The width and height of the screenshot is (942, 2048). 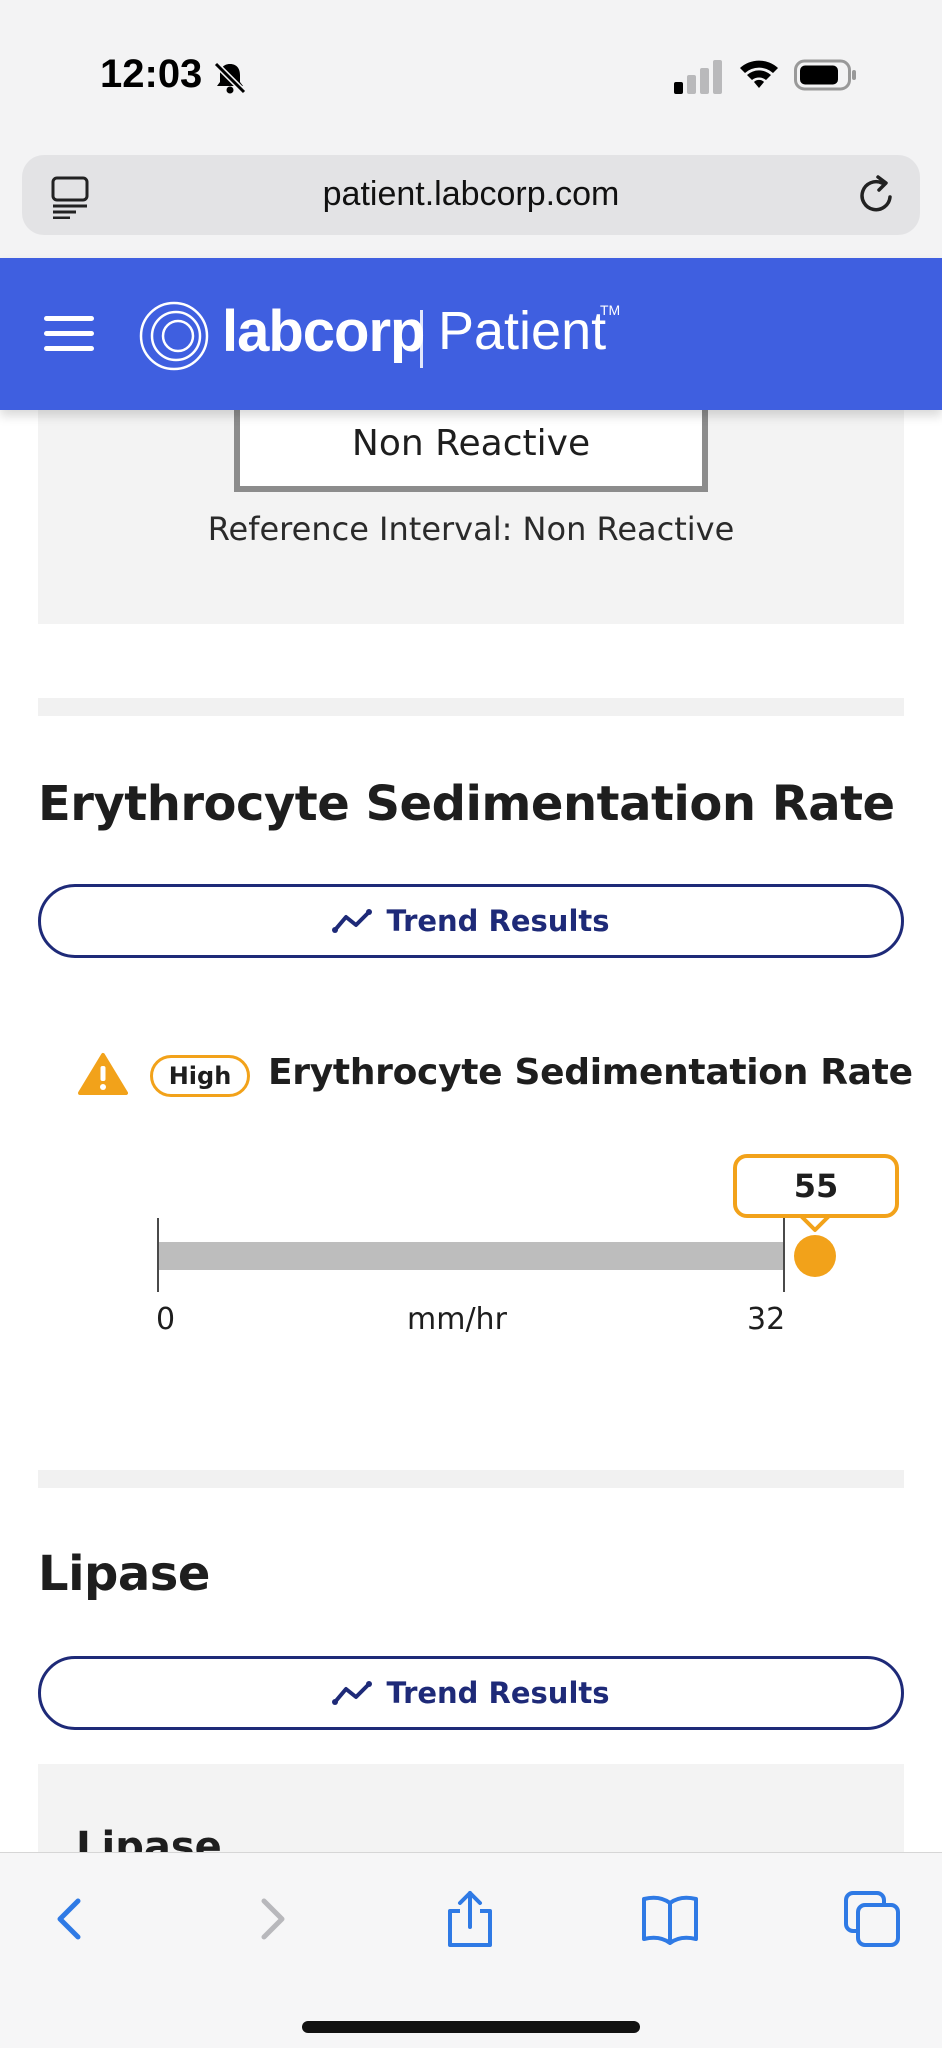 I want to click on lipase-trend-results-button: Trend Results, so click(x=471, y=1693).